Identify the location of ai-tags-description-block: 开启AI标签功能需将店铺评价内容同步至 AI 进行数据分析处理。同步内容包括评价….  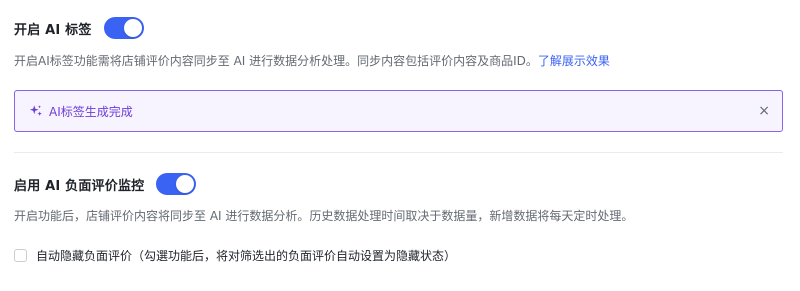
(400, 61).